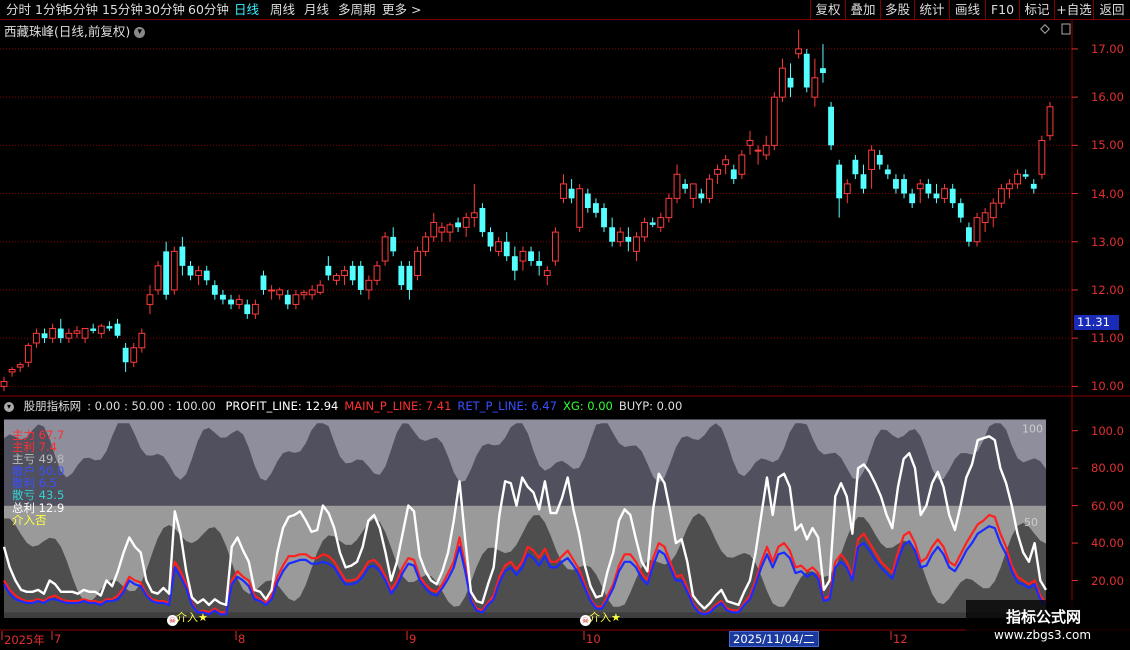 This screenshot has height=650, width=1130. I want to click on indicator-value-4: BUYP: 0.00, so click(650, 406).